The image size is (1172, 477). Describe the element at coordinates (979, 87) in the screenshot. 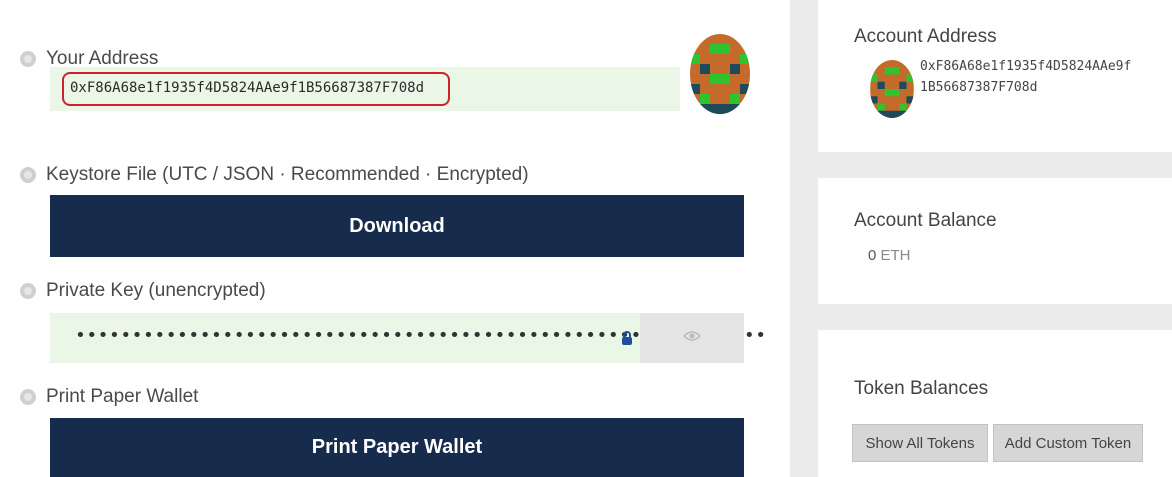

I see `account-address-line2: 1B56687387F708d` at that location.